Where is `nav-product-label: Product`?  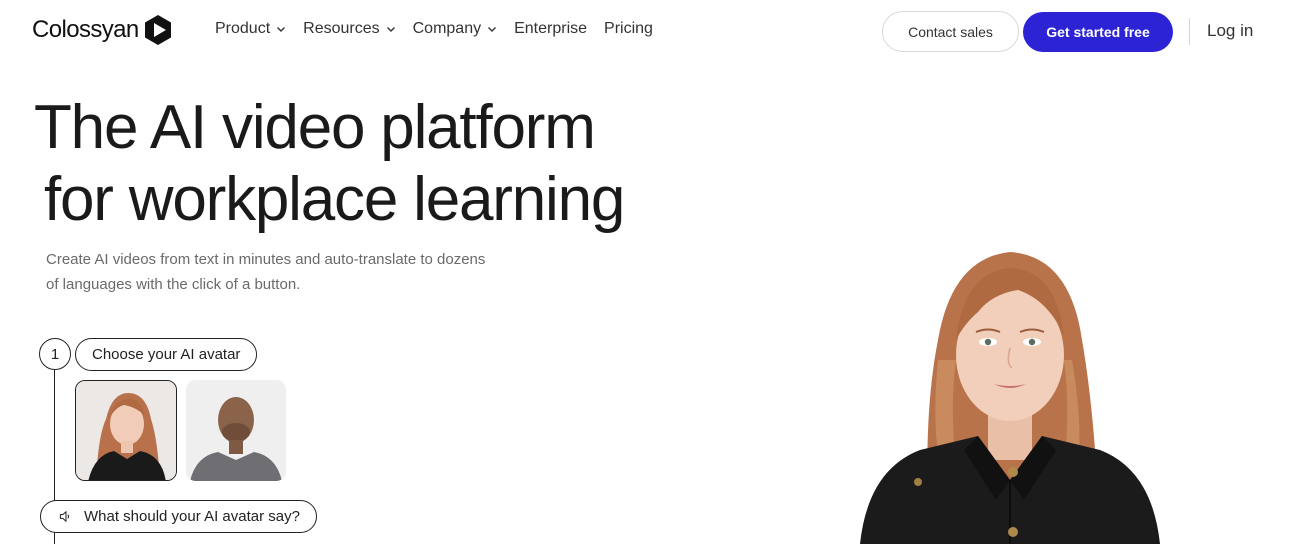 nav-product-label: Product is located at coordinates (243, 28).